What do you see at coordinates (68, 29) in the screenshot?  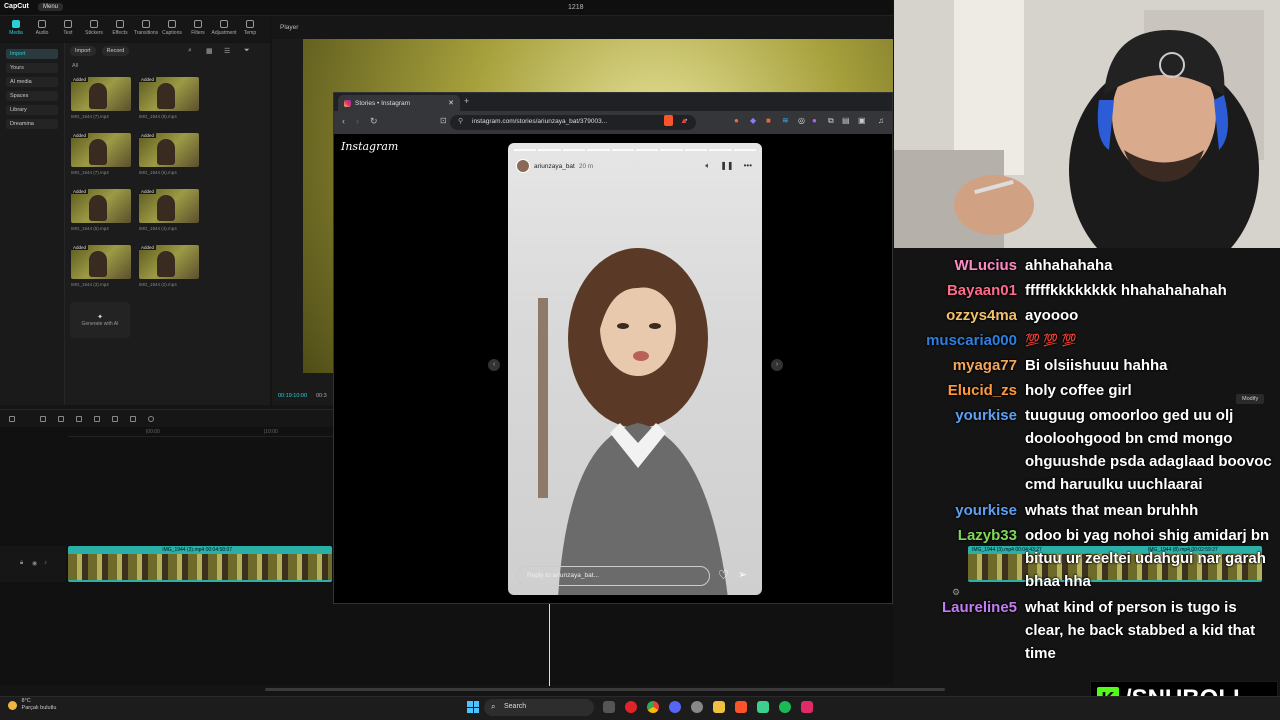 I see `tool-text: Text` at bounding box center [68, 29].